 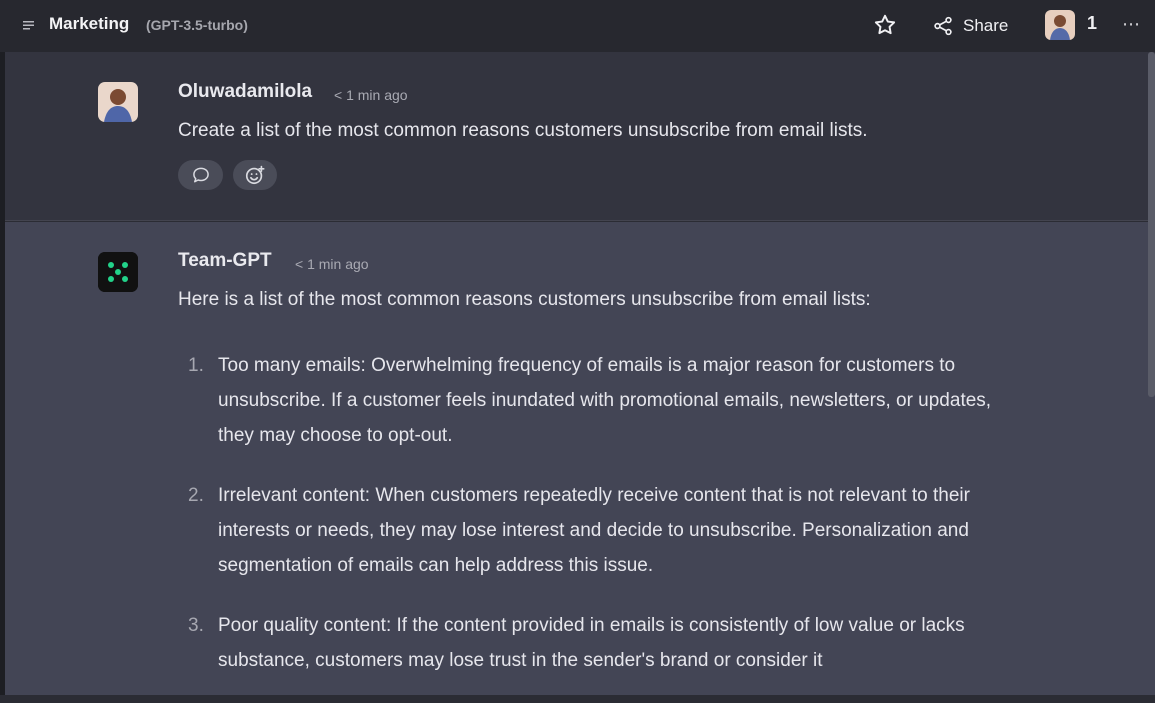 What do you see at coordinates (89, 23) in the screenshot?
I see `page-title: Marketing` at bounding box center [89, 23].